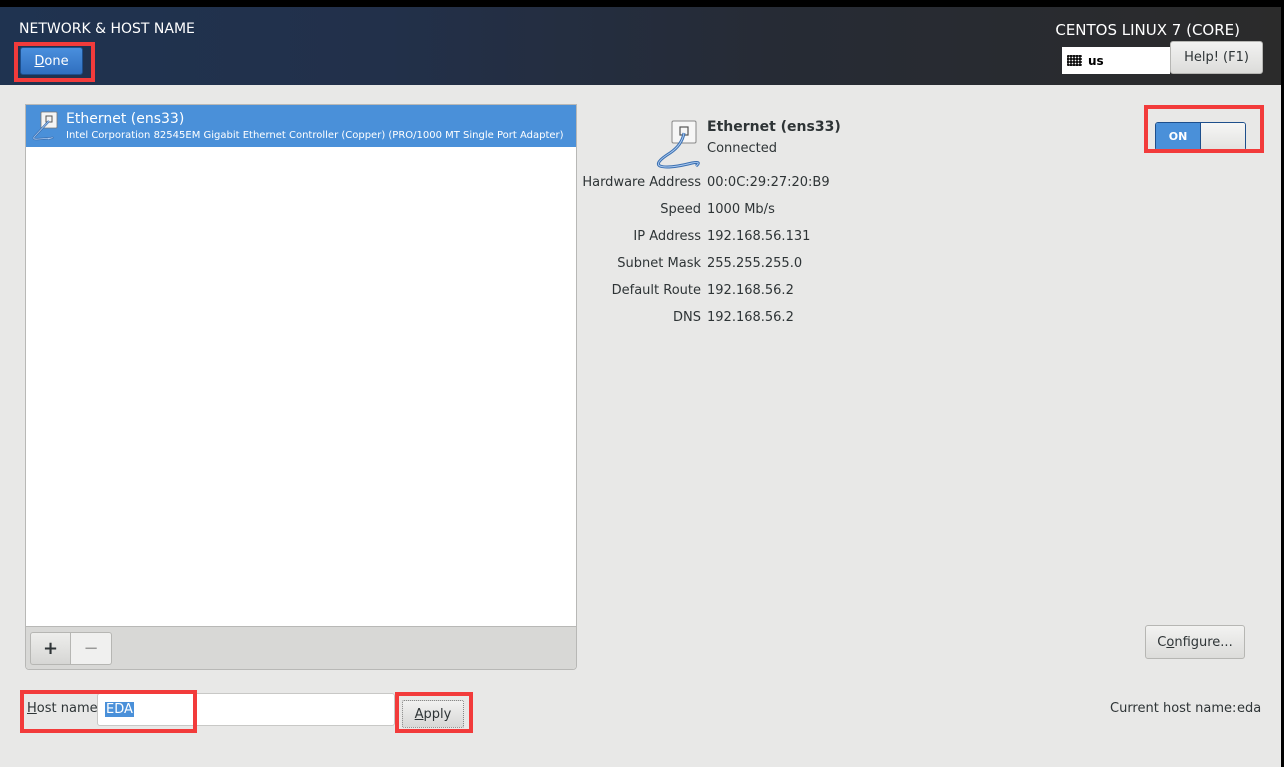  What do you see at coordinates (759, 236) in the screenshot?
I see `detail-value: 192.168.56.131` at bounding box center [759, 236].